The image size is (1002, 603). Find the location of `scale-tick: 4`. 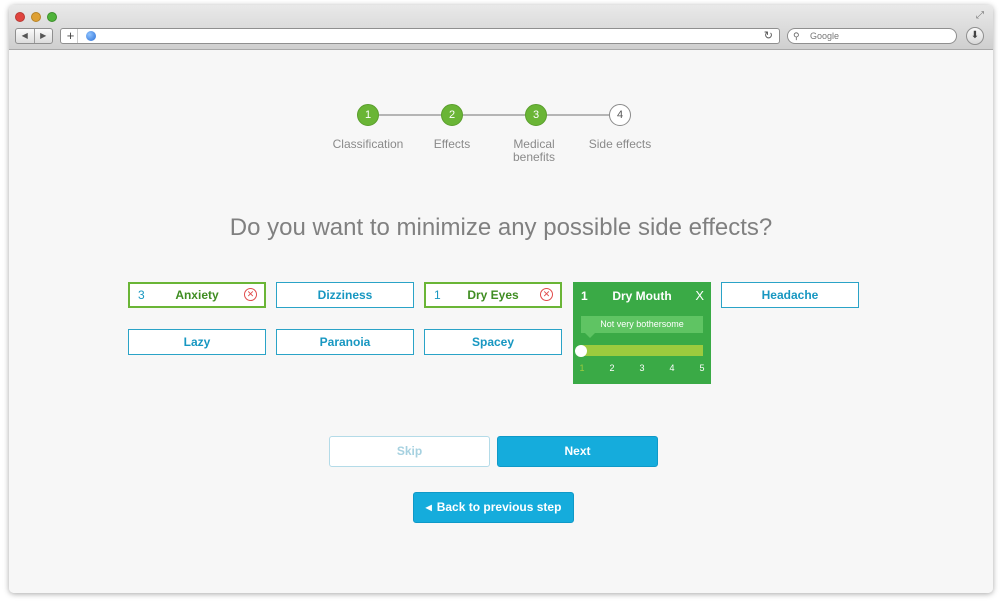

scale-tick: 4 is located at coordinates (672, 368).